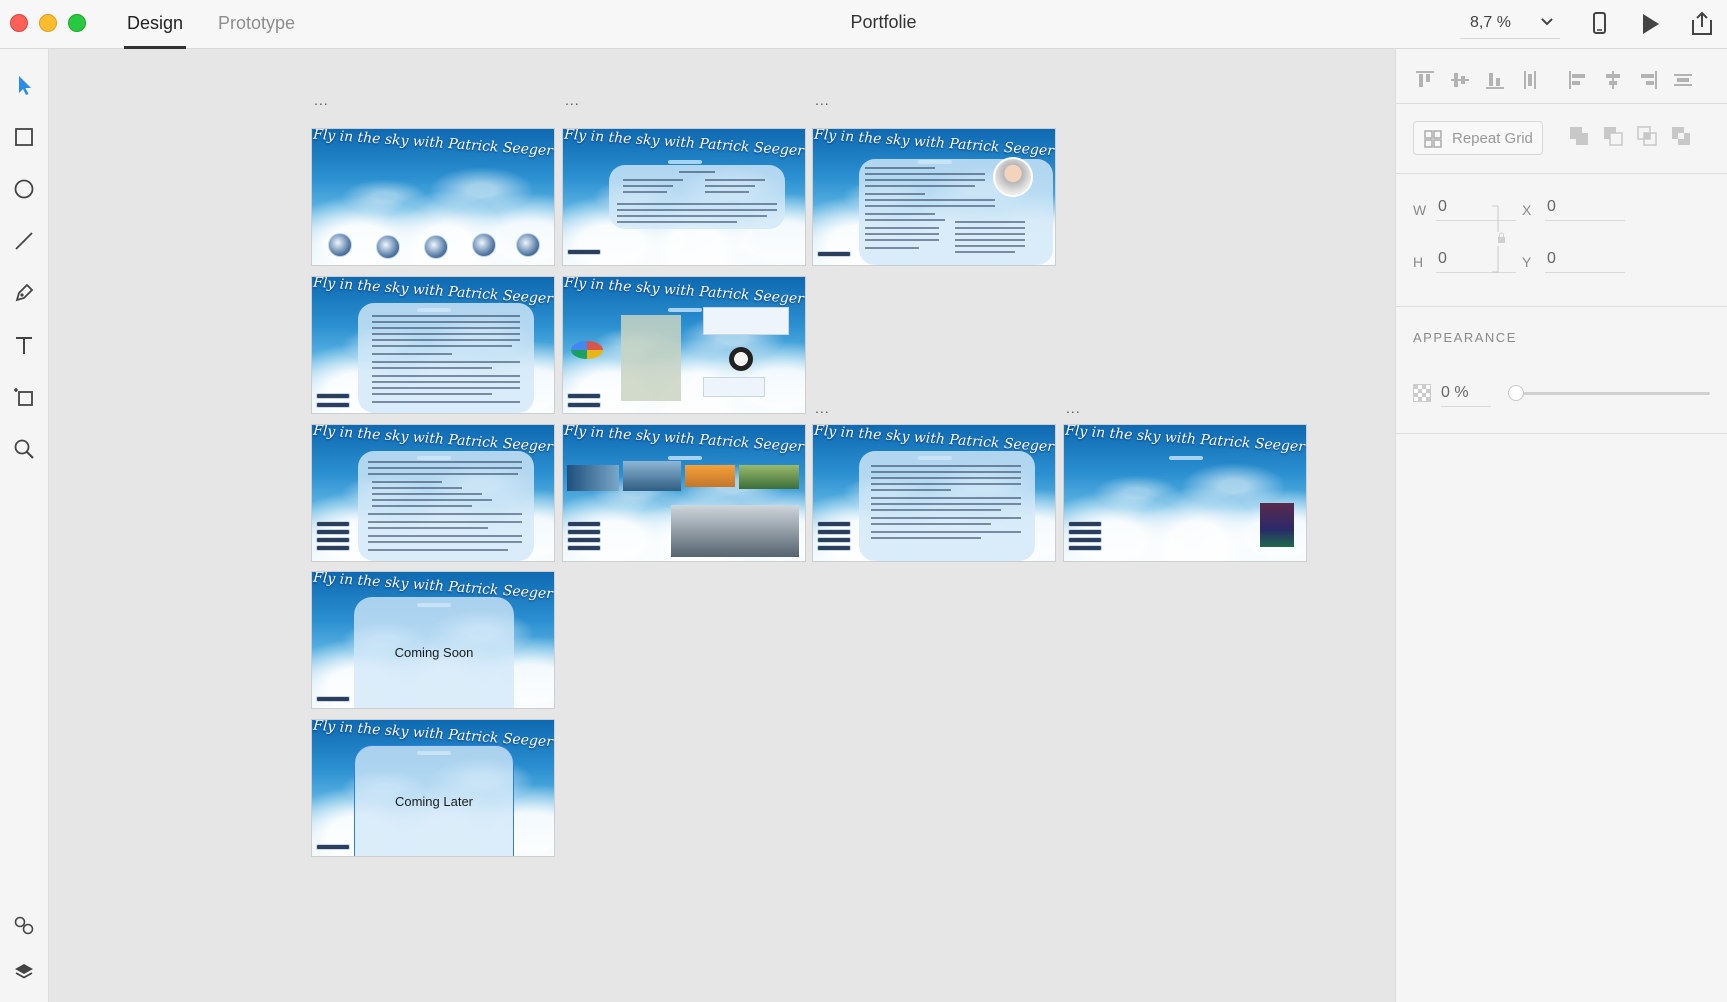 Image resolution: width=1727 pixels, height=1002 pixels. I want to click on add-boolean-icon, so click(1581, 138).